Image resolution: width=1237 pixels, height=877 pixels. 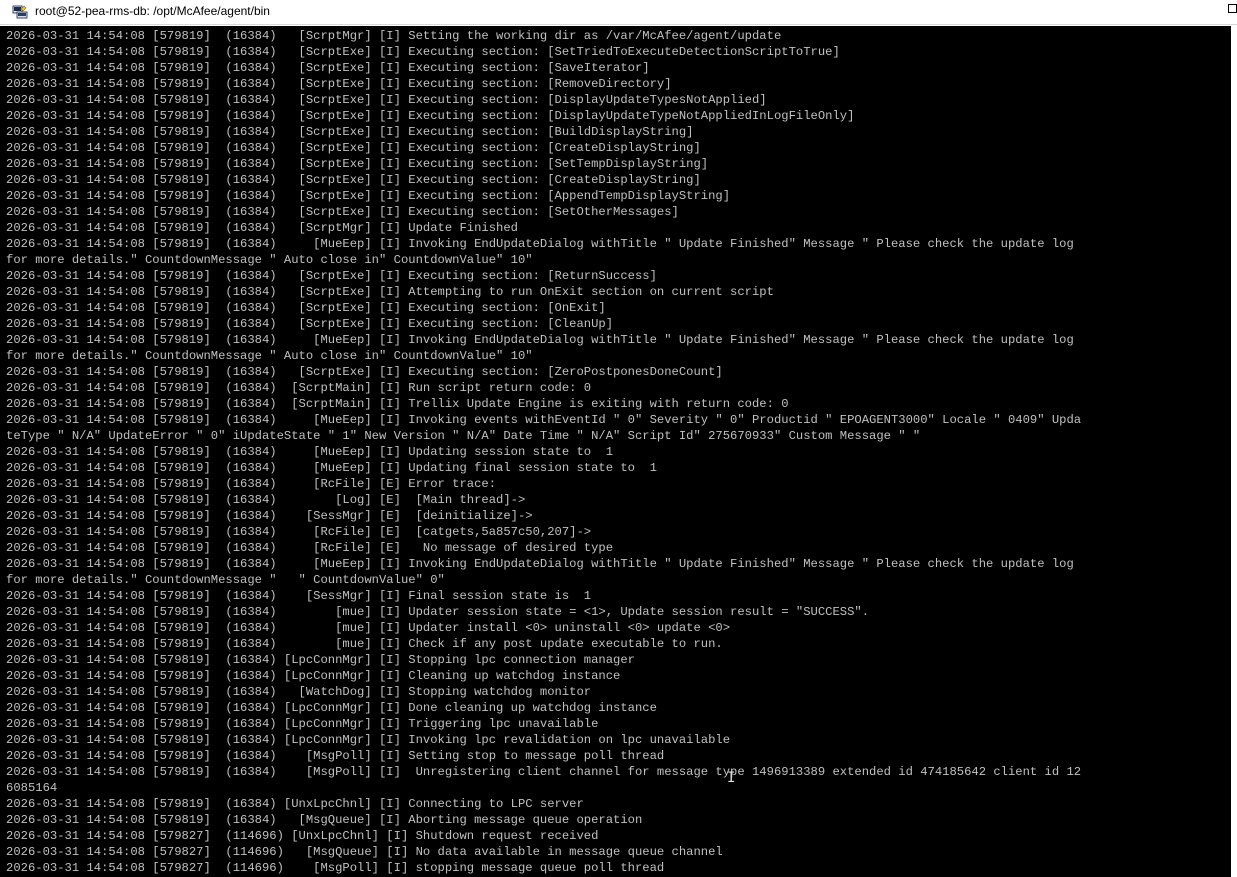 I want to click on window-right-border, so click(x=1234, y=451).